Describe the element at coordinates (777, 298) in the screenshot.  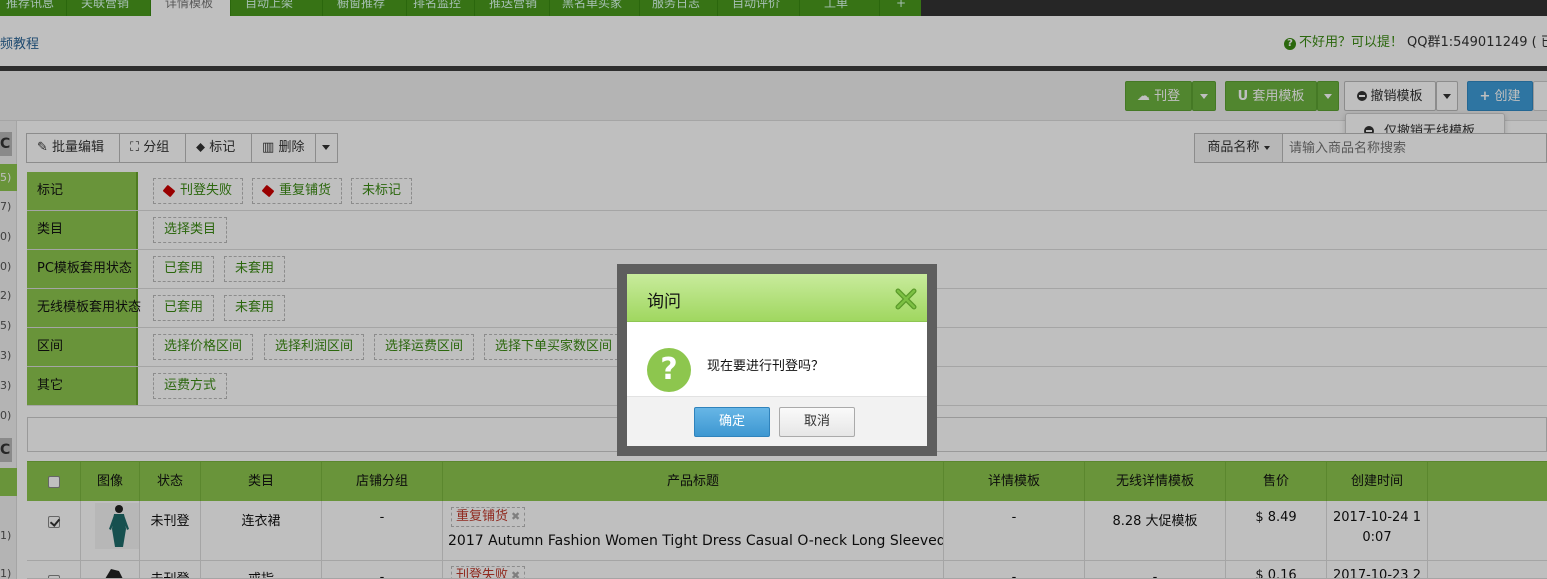
I see `dialog-header: 询问` at that location.